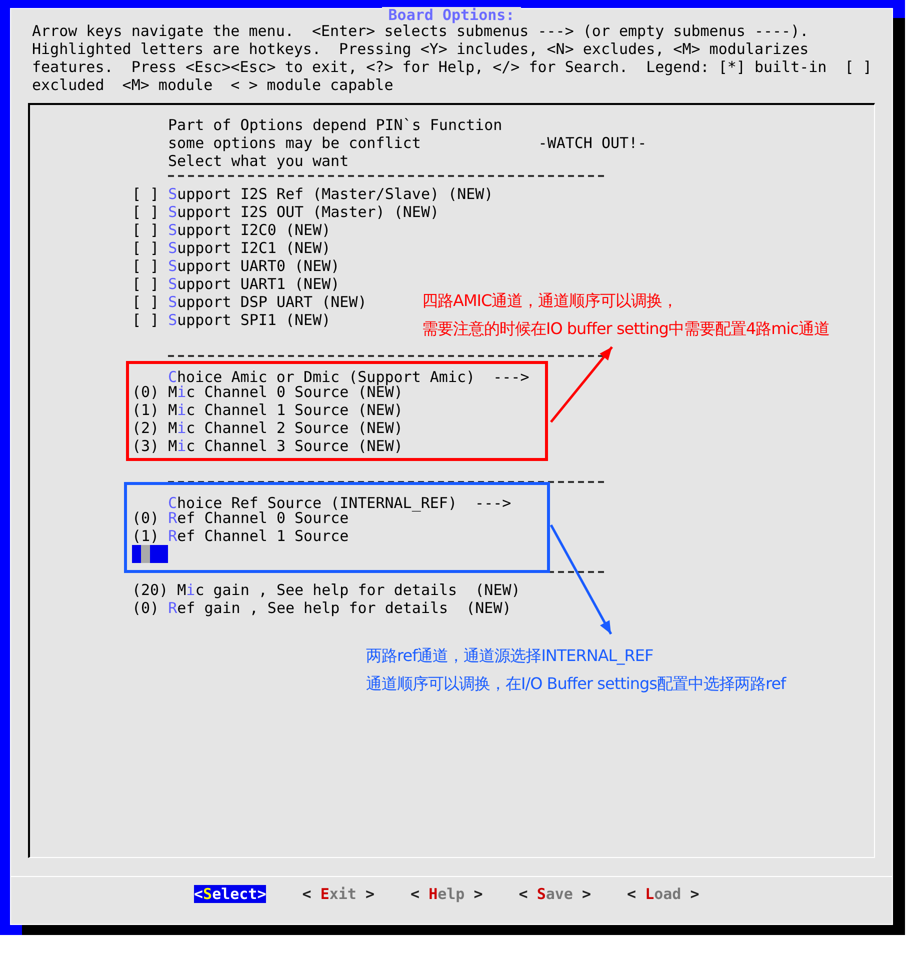 The image size is (911, 960). I want to click on option-value: (20), so click(150, 590).